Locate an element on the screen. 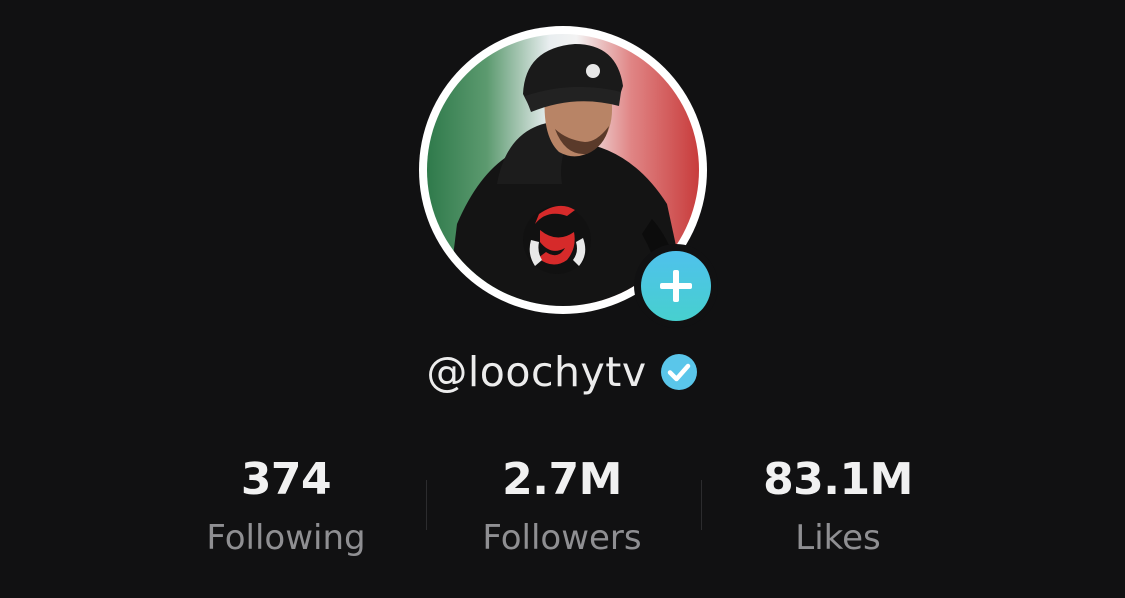  likes-count: 83.1M is located at coordinates (838, 479).